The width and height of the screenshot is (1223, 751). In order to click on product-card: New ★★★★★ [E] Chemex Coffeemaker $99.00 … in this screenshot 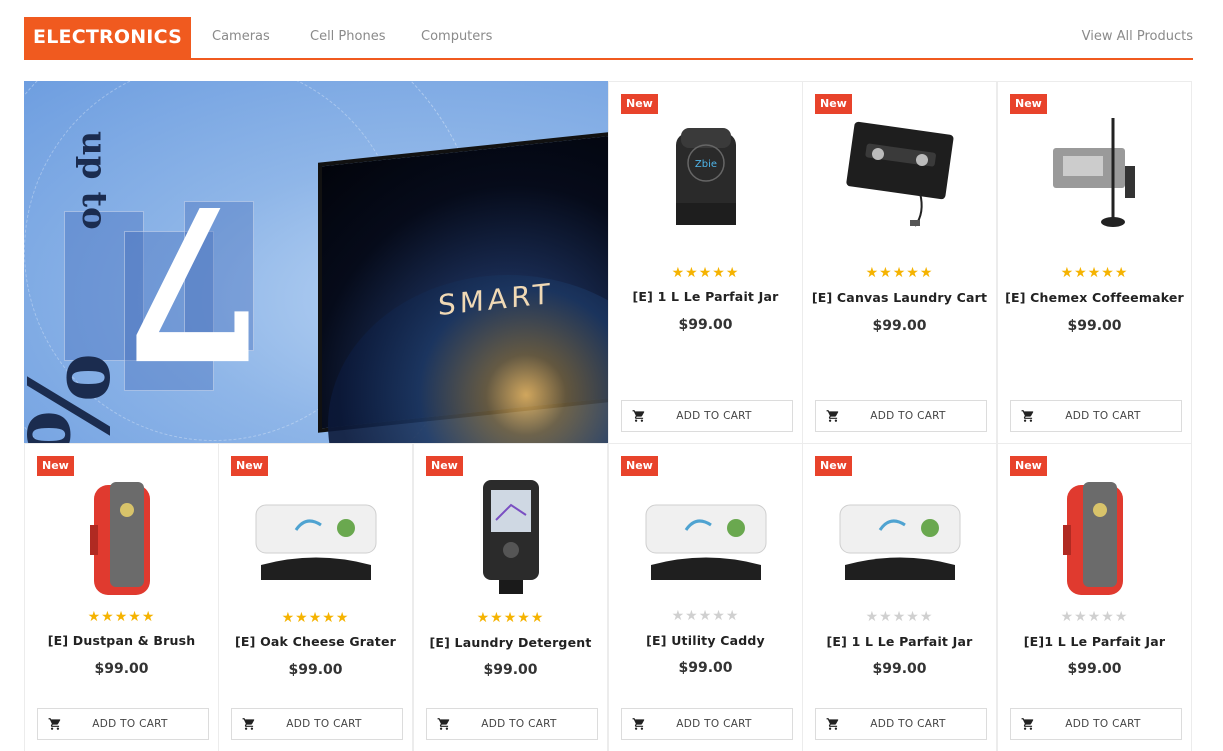, I will do `click(1094, 262)`.